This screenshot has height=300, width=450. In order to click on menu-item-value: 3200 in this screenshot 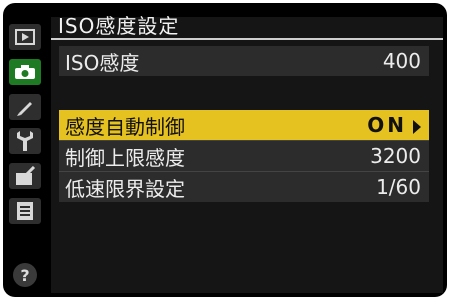, I will do `click(395, 156)`.